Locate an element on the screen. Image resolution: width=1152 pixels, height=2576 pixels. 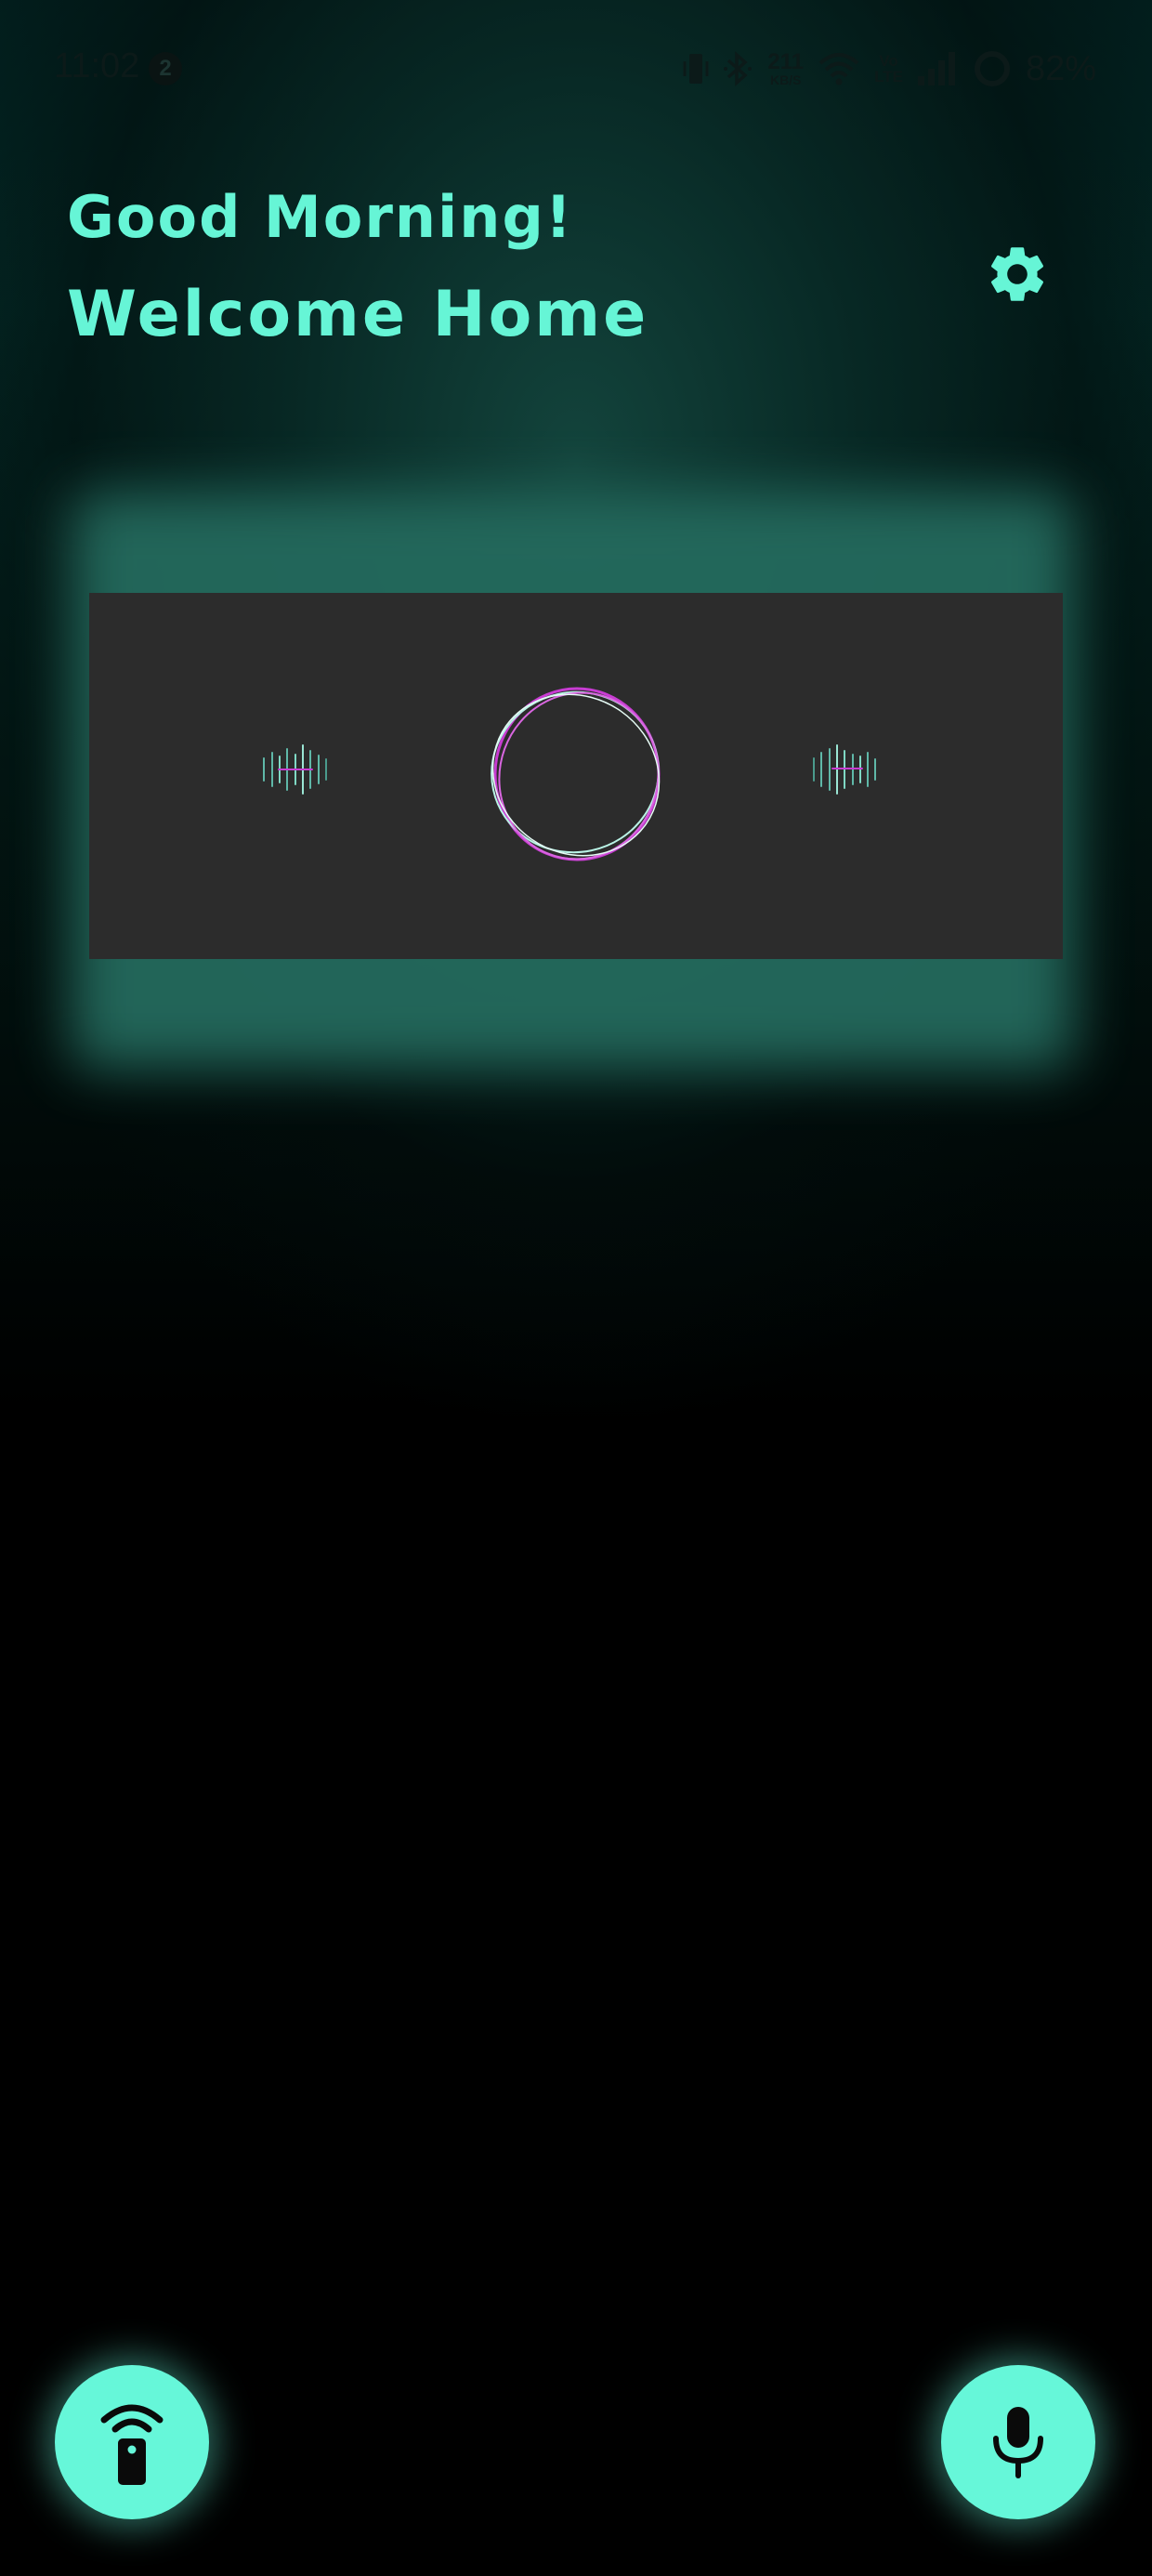
bluetooth-icon is located at coordinates (738, 68).